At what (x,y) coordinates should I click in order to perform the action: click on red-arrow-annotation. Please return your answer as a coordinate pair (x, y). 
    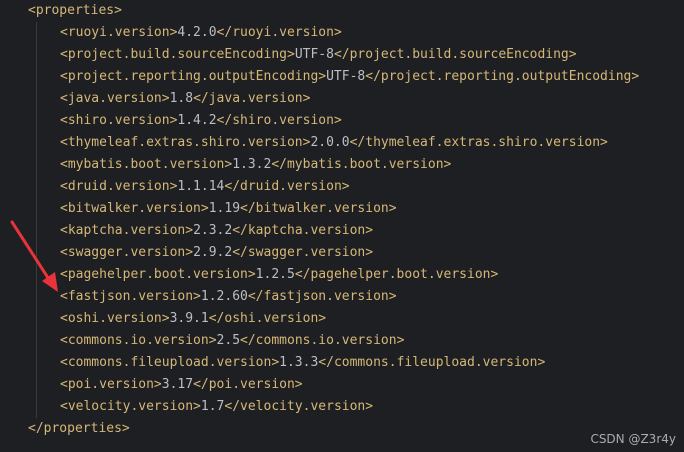
    Looking at the image, I should click on (34, 256).